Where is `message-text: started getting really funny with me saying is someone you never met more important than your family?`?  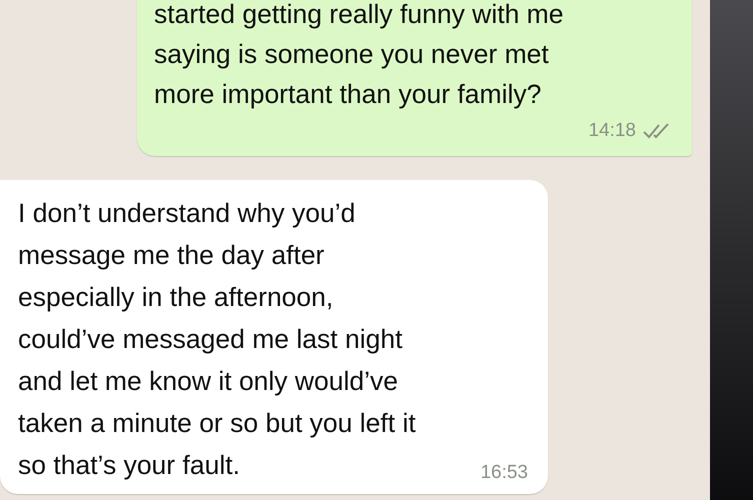 message-text: started getting really funny with me saying is someone you never met more important than your family? is located at coordinates (359, 55).